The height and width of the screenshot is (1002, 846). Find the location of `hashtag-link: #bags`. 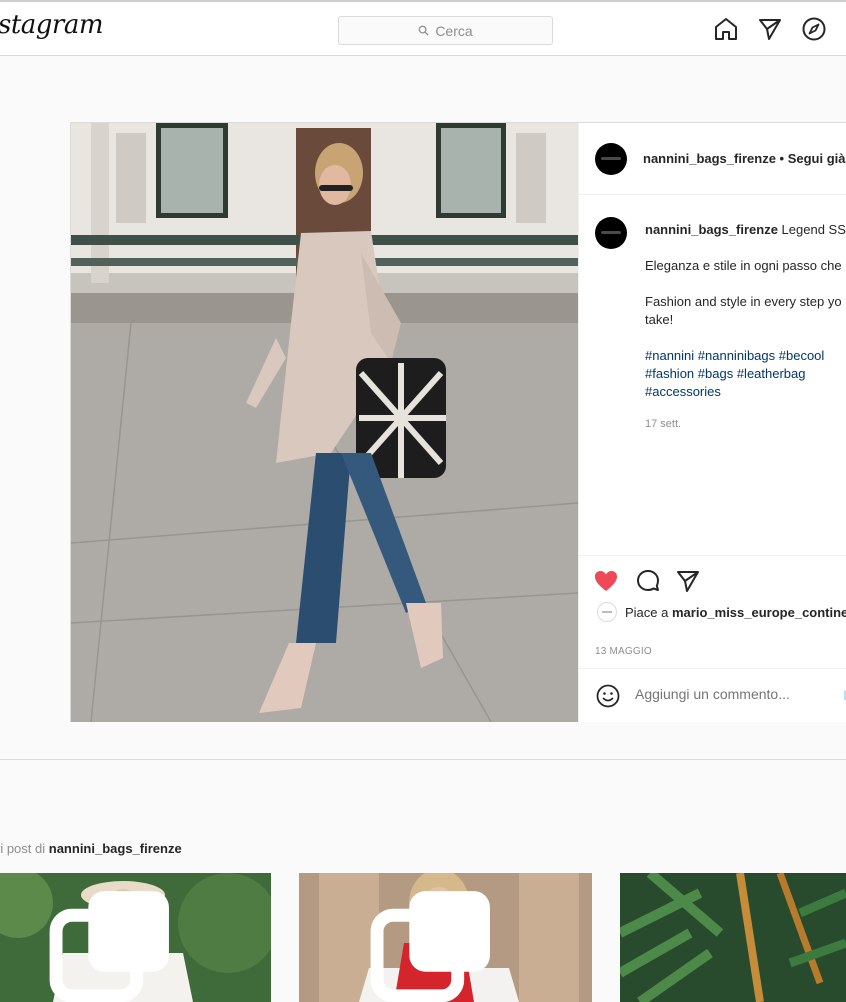

hashtag-link: #bags is located at coordinates (715, 373).